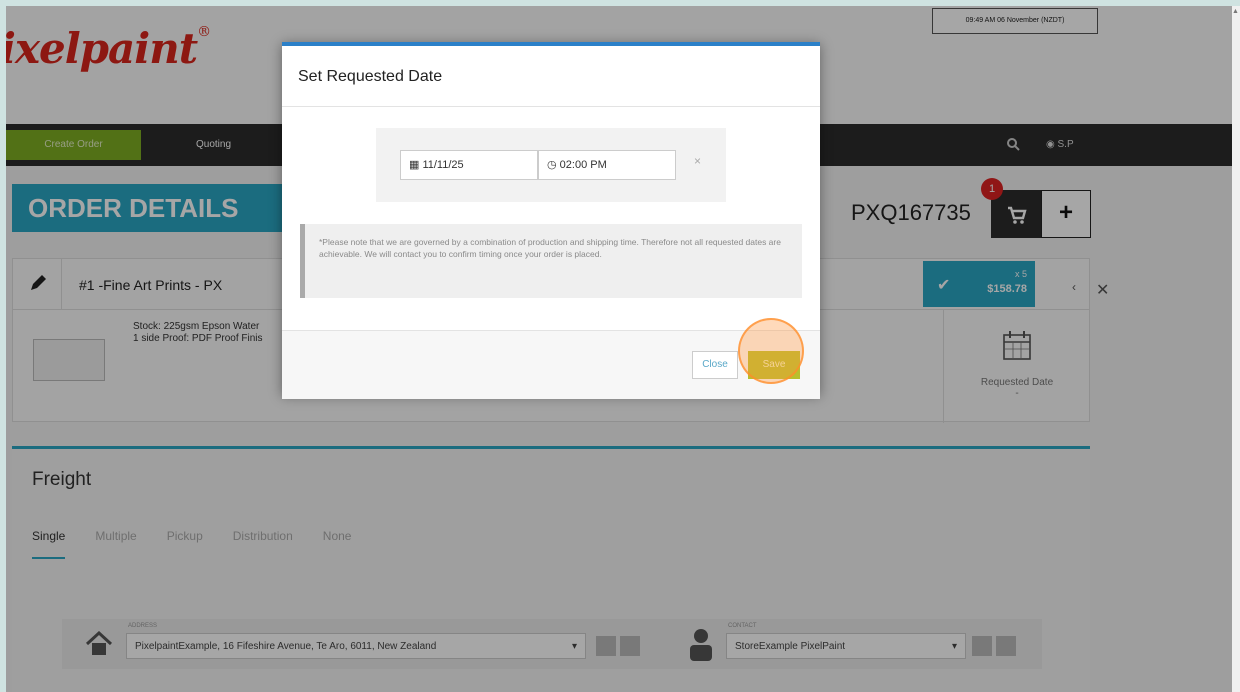 The width and height of the screenshot is (1240, 692). What do you see at coordinates (583, 165) in the screenshot?
I see `time-value: 02:00 PM` at bounding box center [583, 165].